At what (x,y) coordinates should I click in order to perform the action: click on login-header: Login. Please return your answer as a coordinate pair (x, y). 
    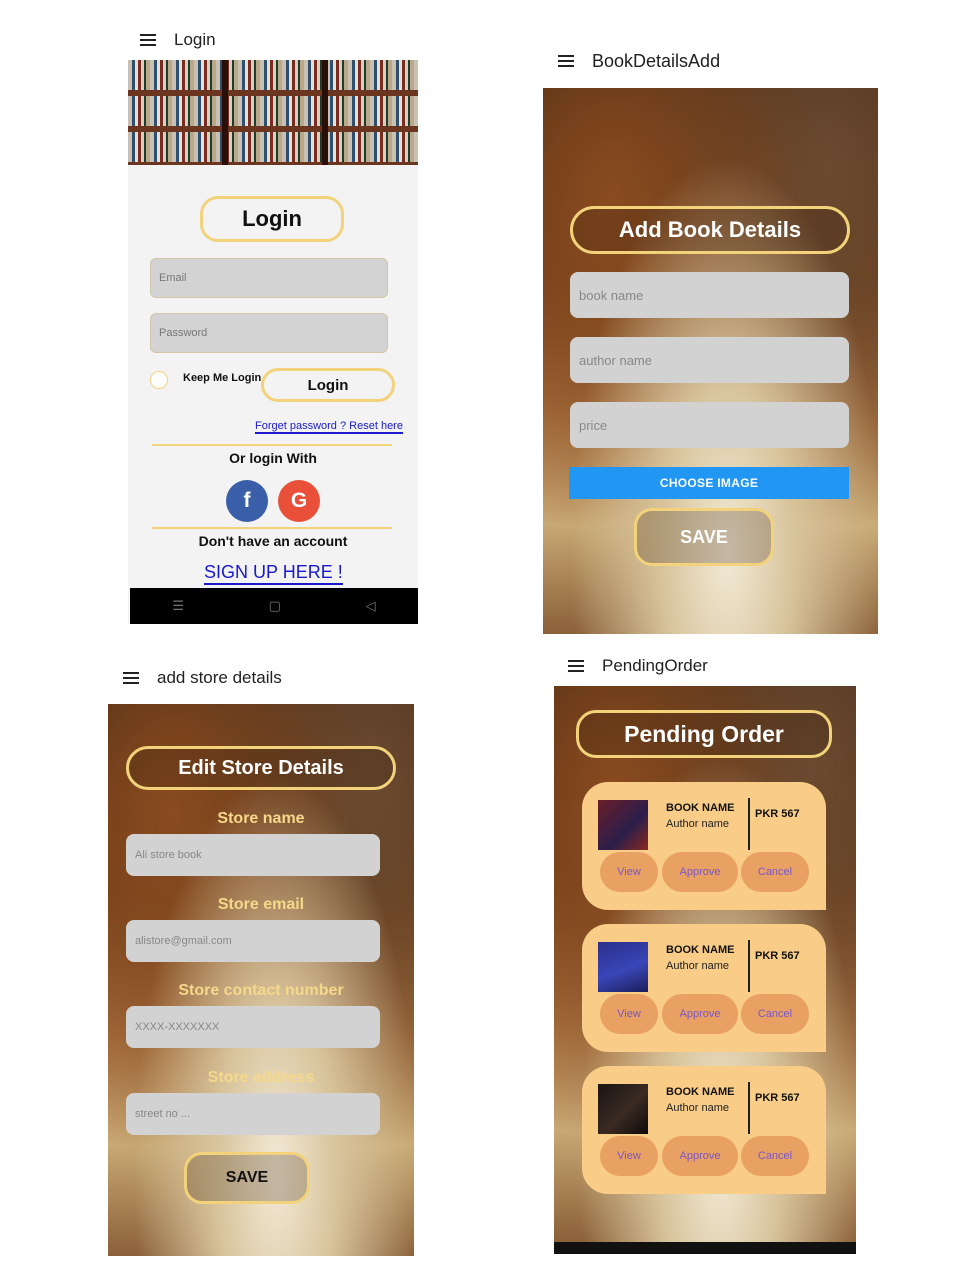
    Looking at the image, I should click on (272, 219).